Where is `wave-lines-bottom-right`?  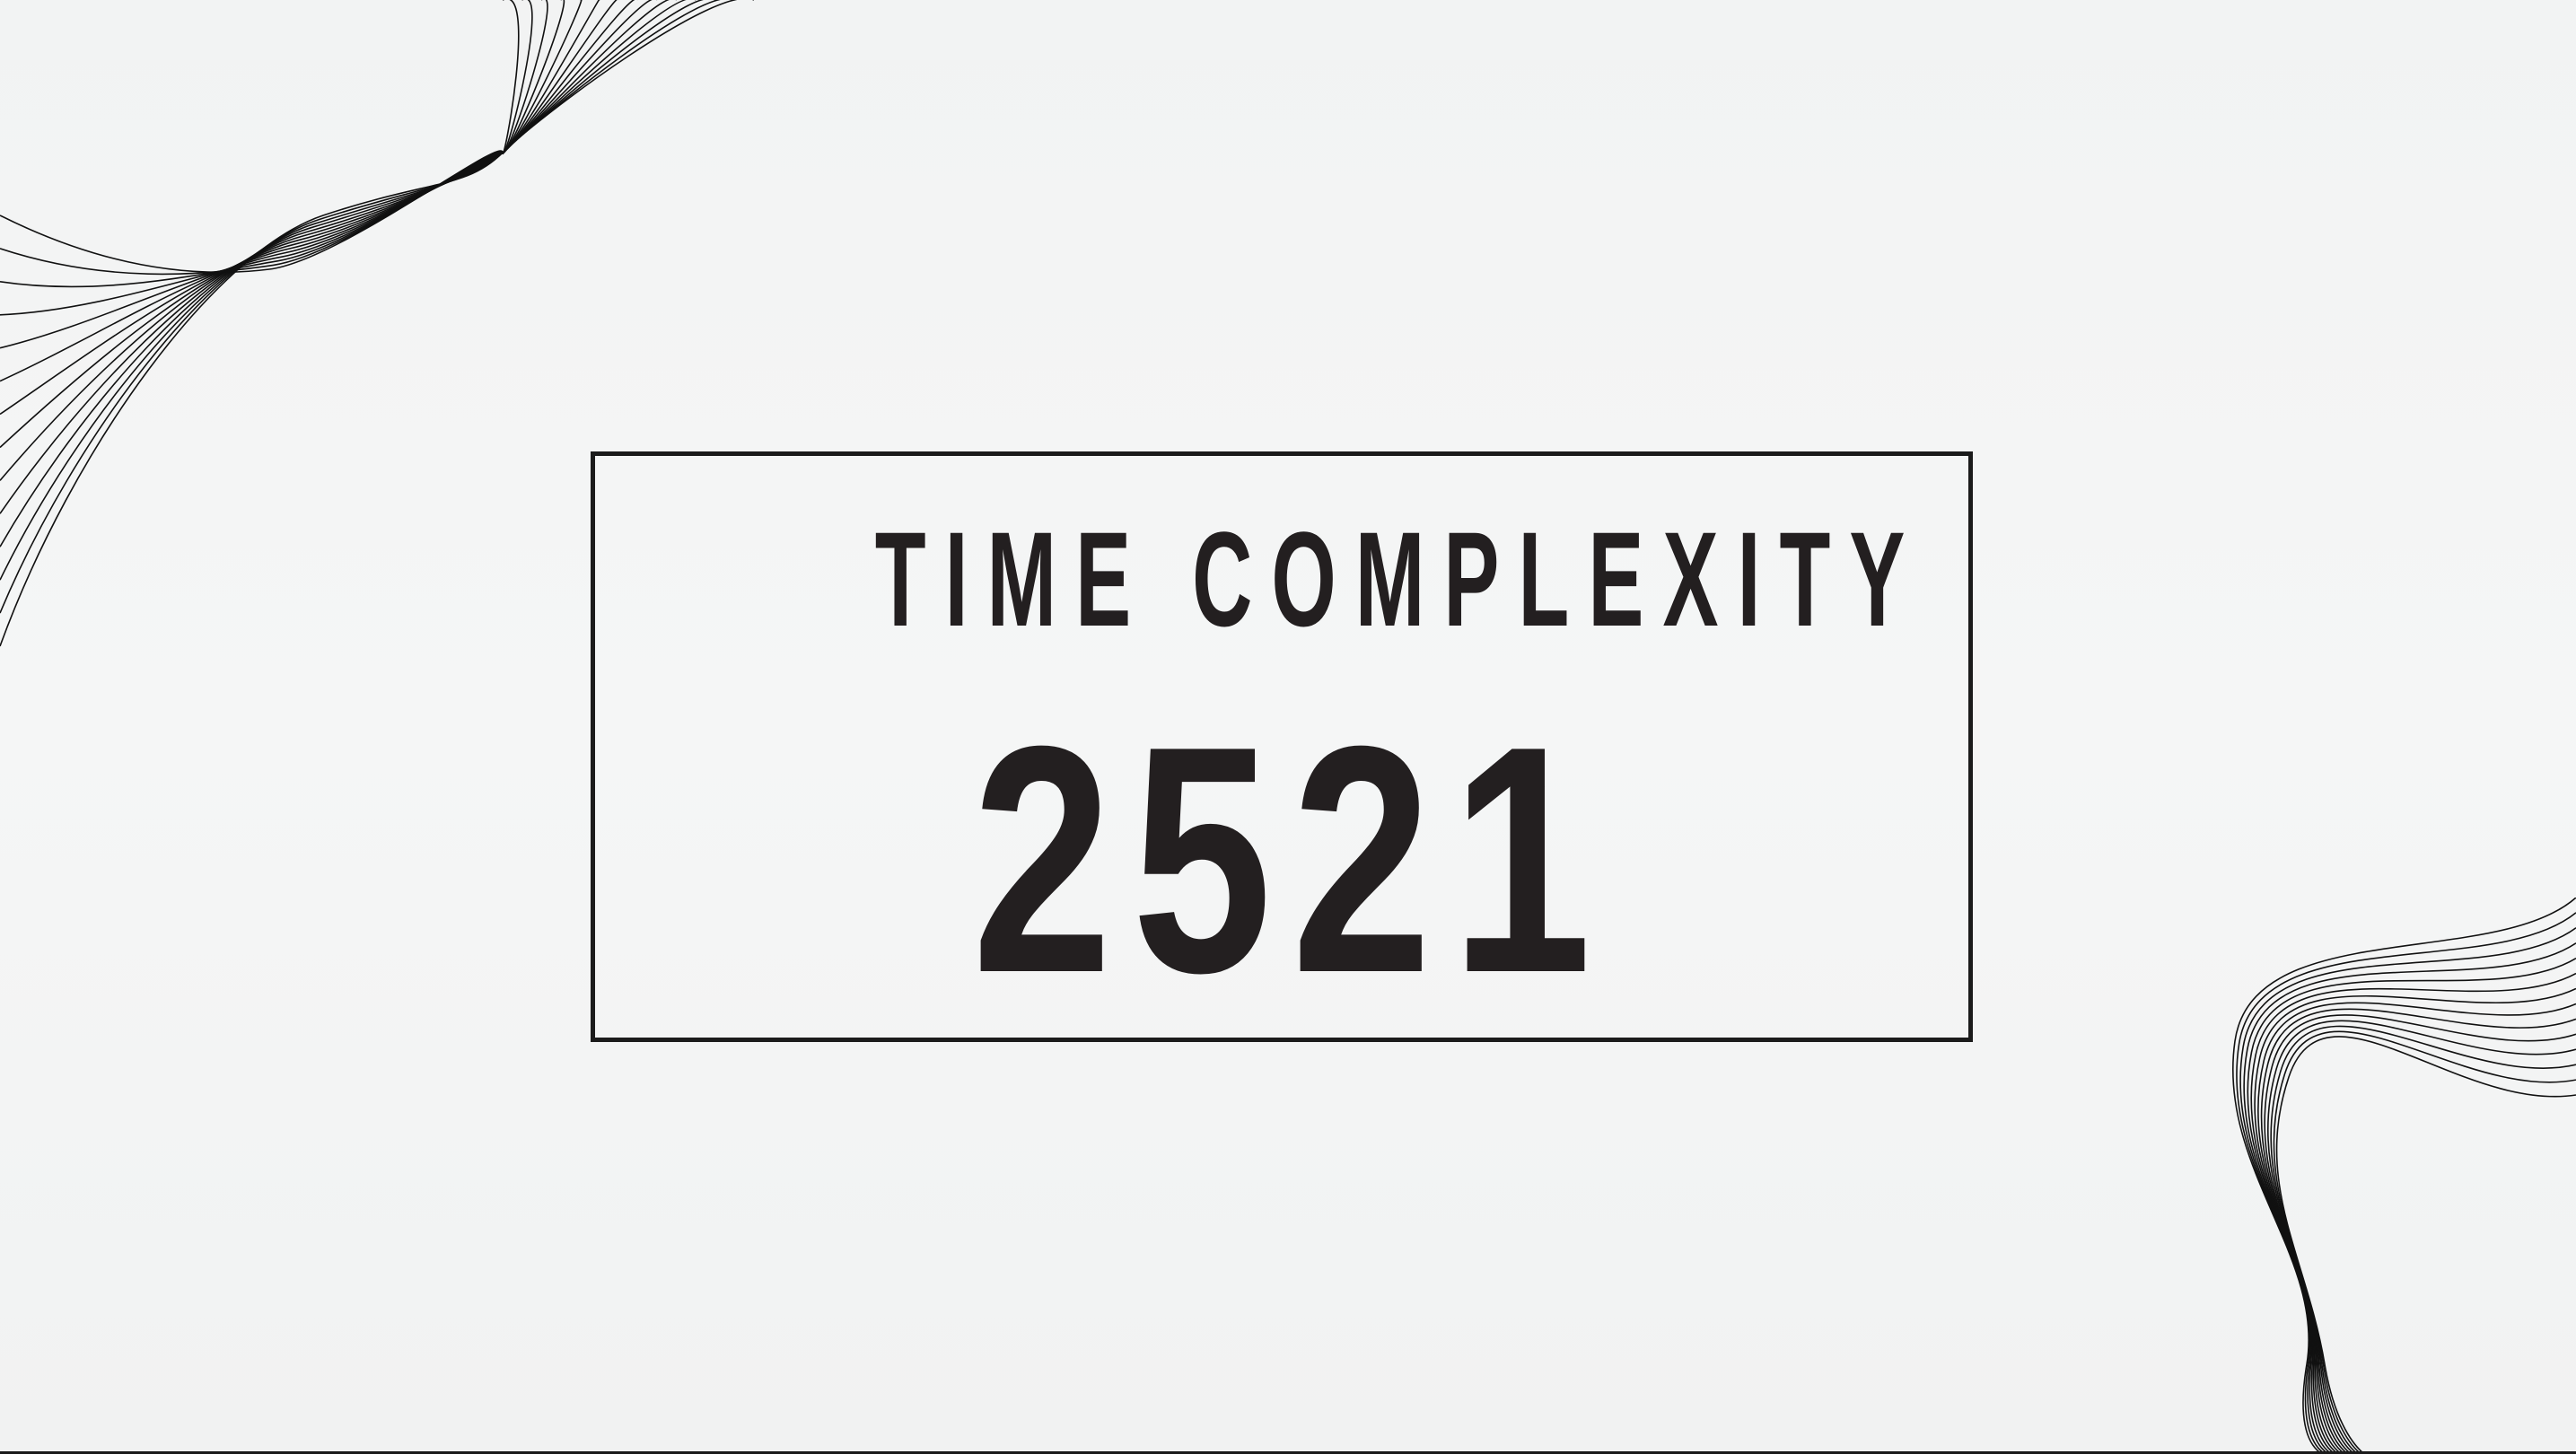
wave-lines-bottom-right is located at coordinates (2404, 1176).